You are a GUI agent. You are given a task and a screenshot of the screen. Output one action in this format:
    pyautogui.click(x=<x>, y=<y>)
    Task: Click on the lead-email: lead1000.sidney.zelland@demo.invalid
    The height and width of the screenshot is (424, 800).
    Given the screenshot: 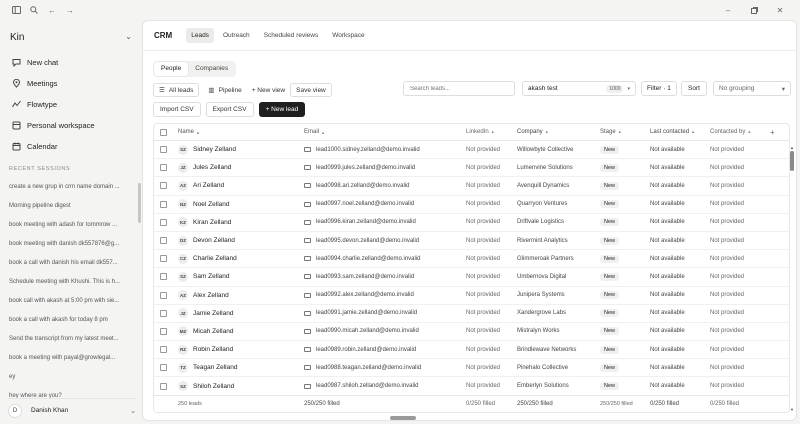 What is the action you would take?
    pyautogui.click(x=368, y=150)
    